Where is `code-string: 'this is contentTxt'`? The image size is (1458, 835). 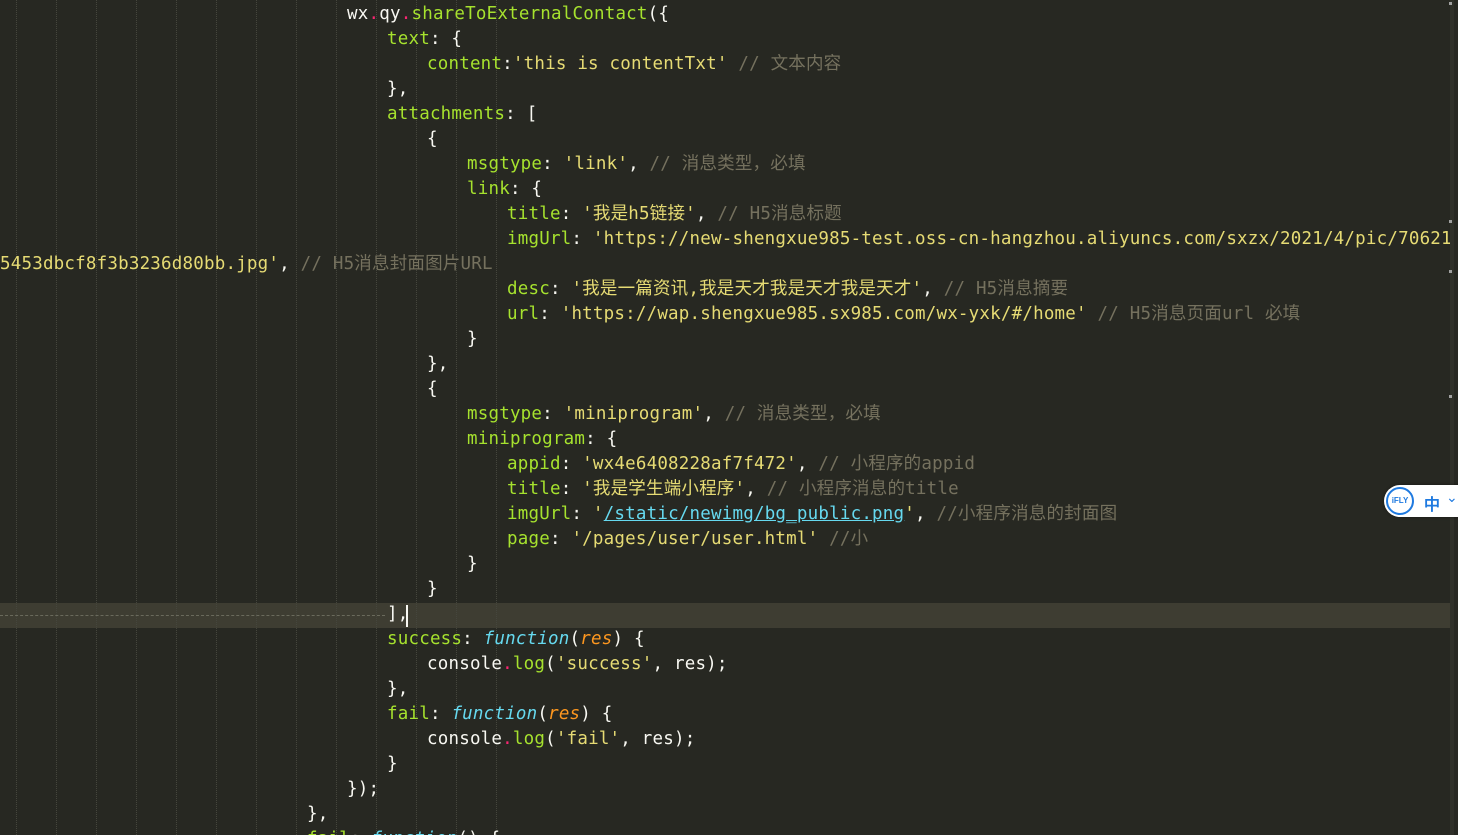 code-string: 'this is contentTxt' is located at coordinates (620, 64).